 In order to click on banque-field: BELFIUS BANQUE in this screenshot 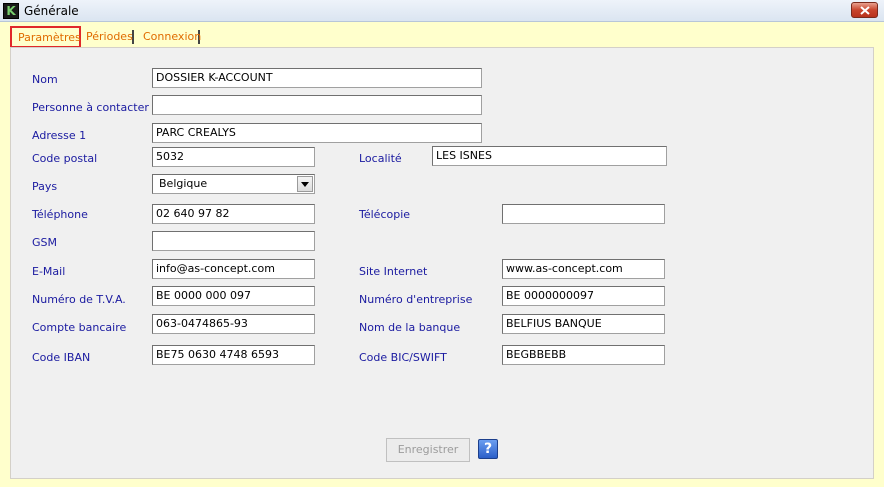, I will do `click(583, 324)`.